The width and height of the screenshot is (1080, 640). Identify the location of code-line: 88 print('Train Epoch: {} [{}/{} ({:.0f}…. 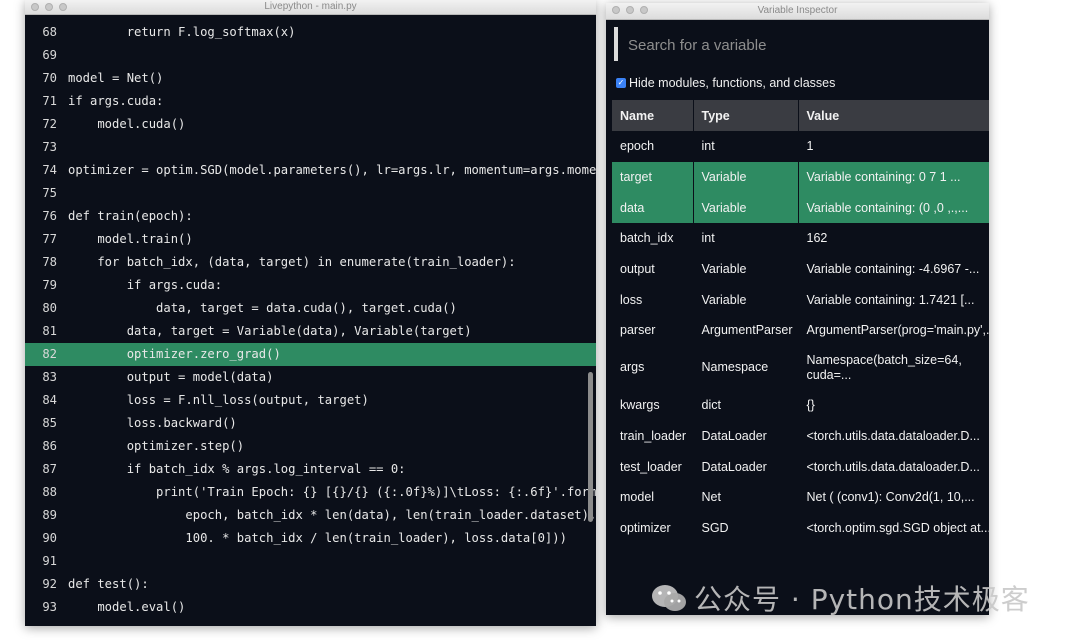
(310, 492).